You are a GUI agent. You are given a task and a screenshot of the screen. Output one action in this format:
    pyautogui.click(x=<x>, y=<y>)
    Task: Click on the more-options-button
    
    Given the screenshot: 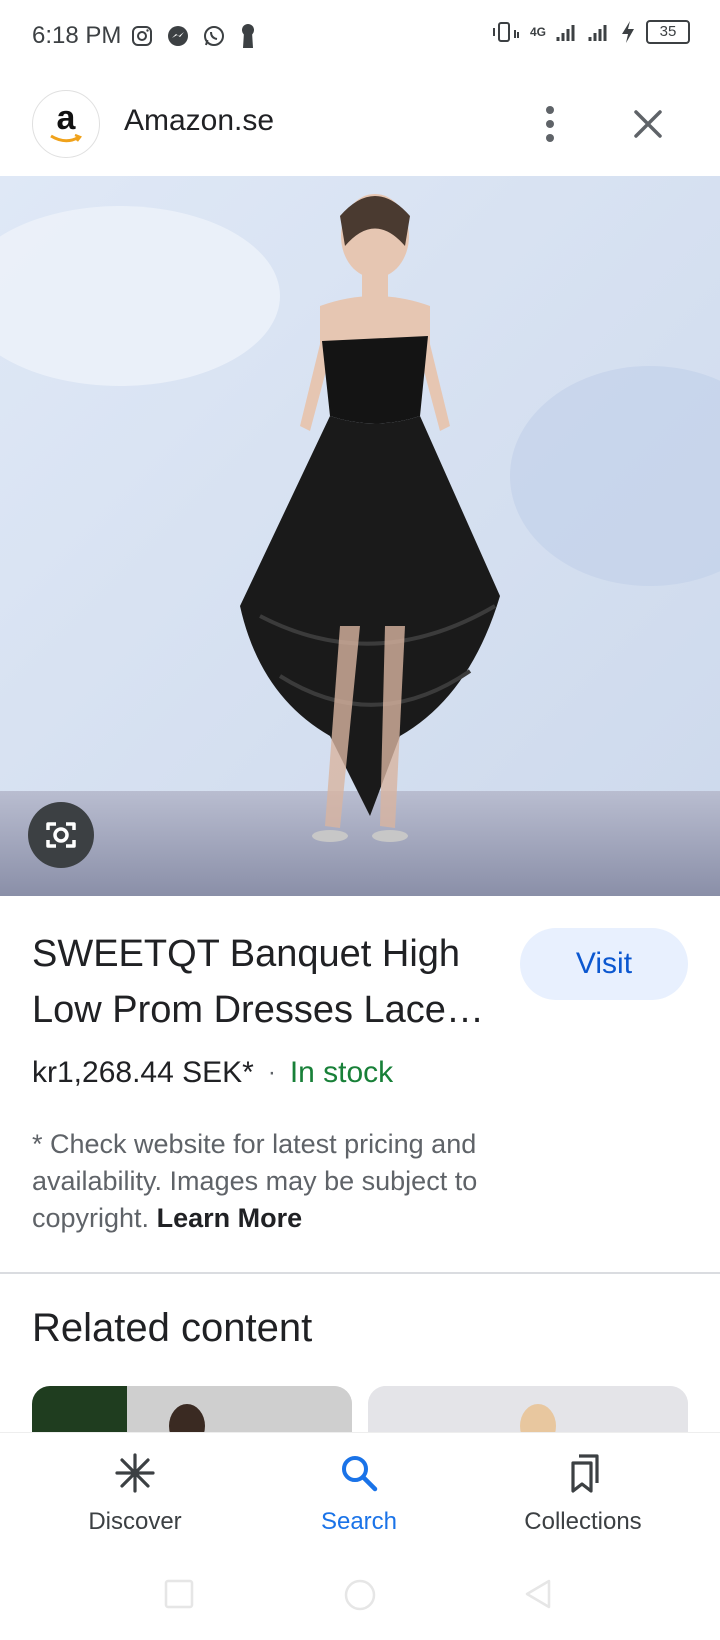 What is the action you would take?
    pyautogui.click(x=550, y=124)
    